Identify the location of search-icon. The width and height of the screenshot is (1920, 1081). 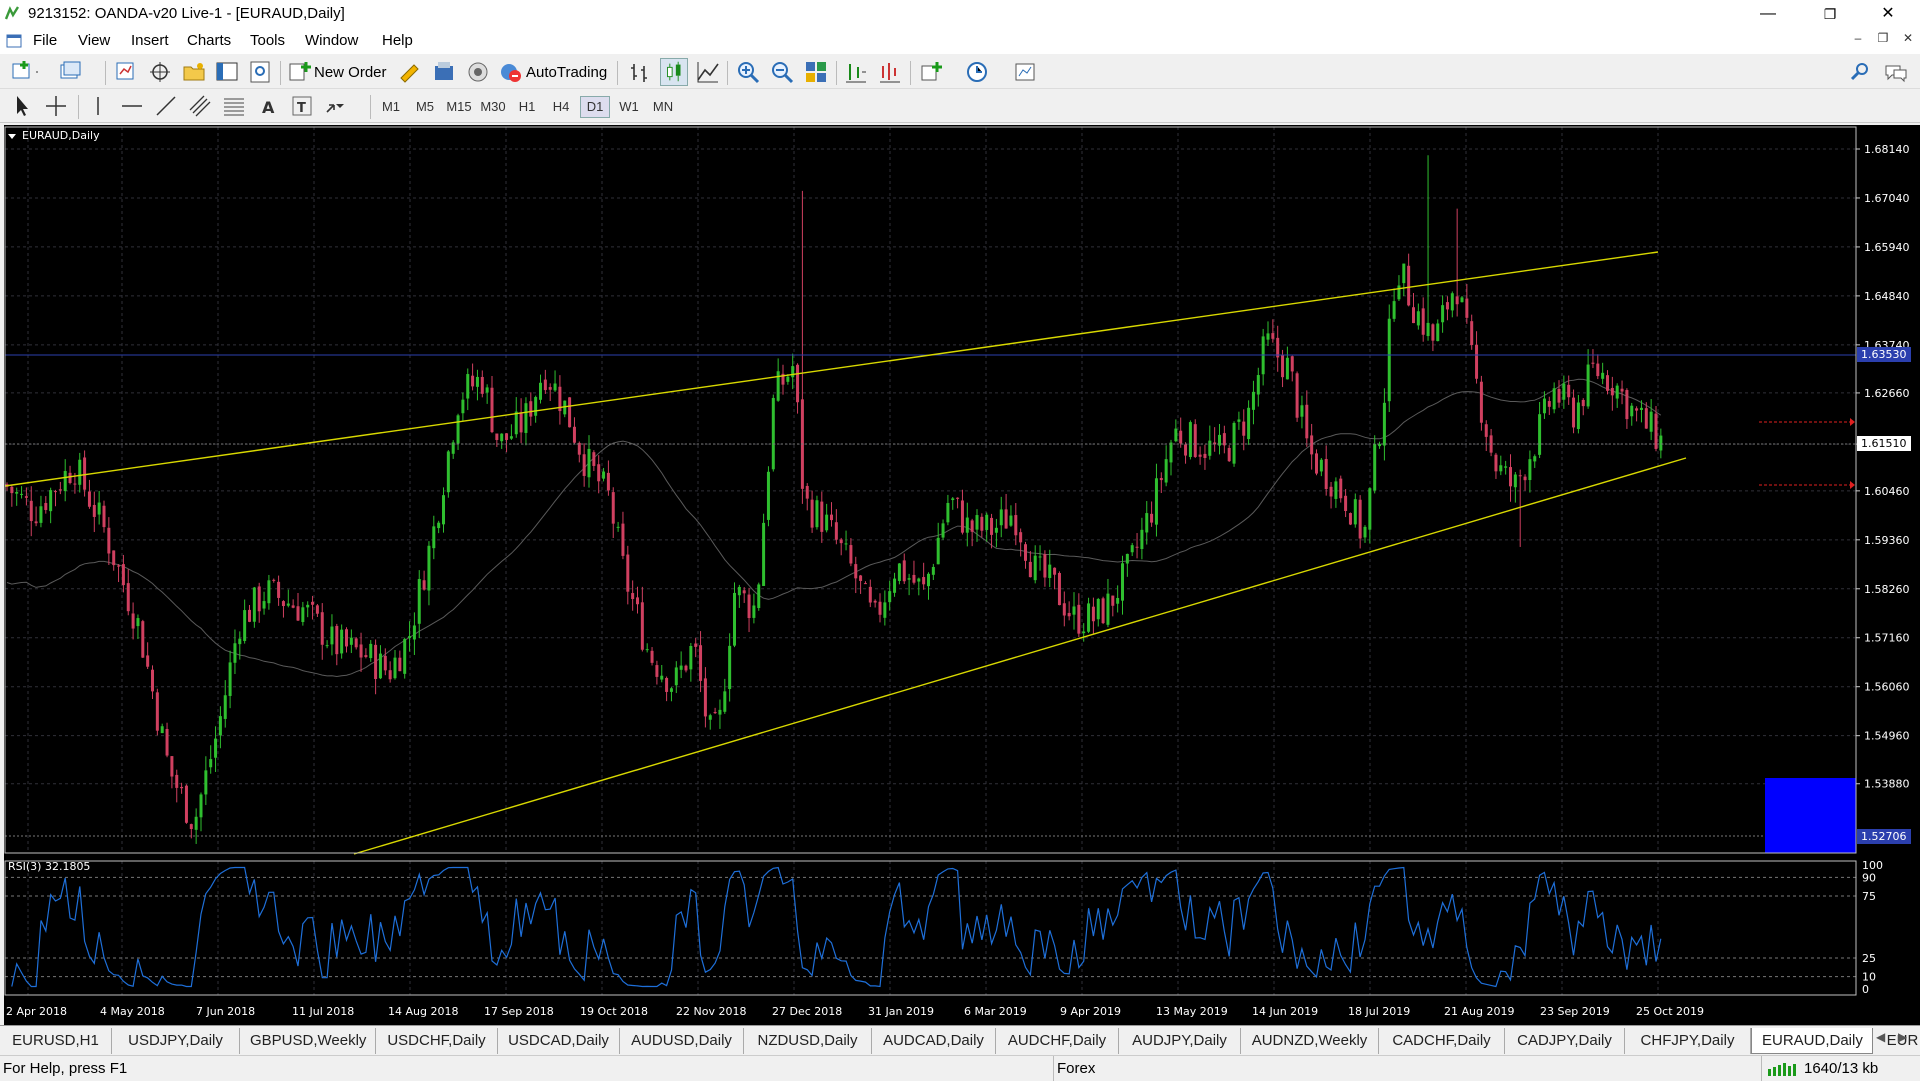
(1860, 72).